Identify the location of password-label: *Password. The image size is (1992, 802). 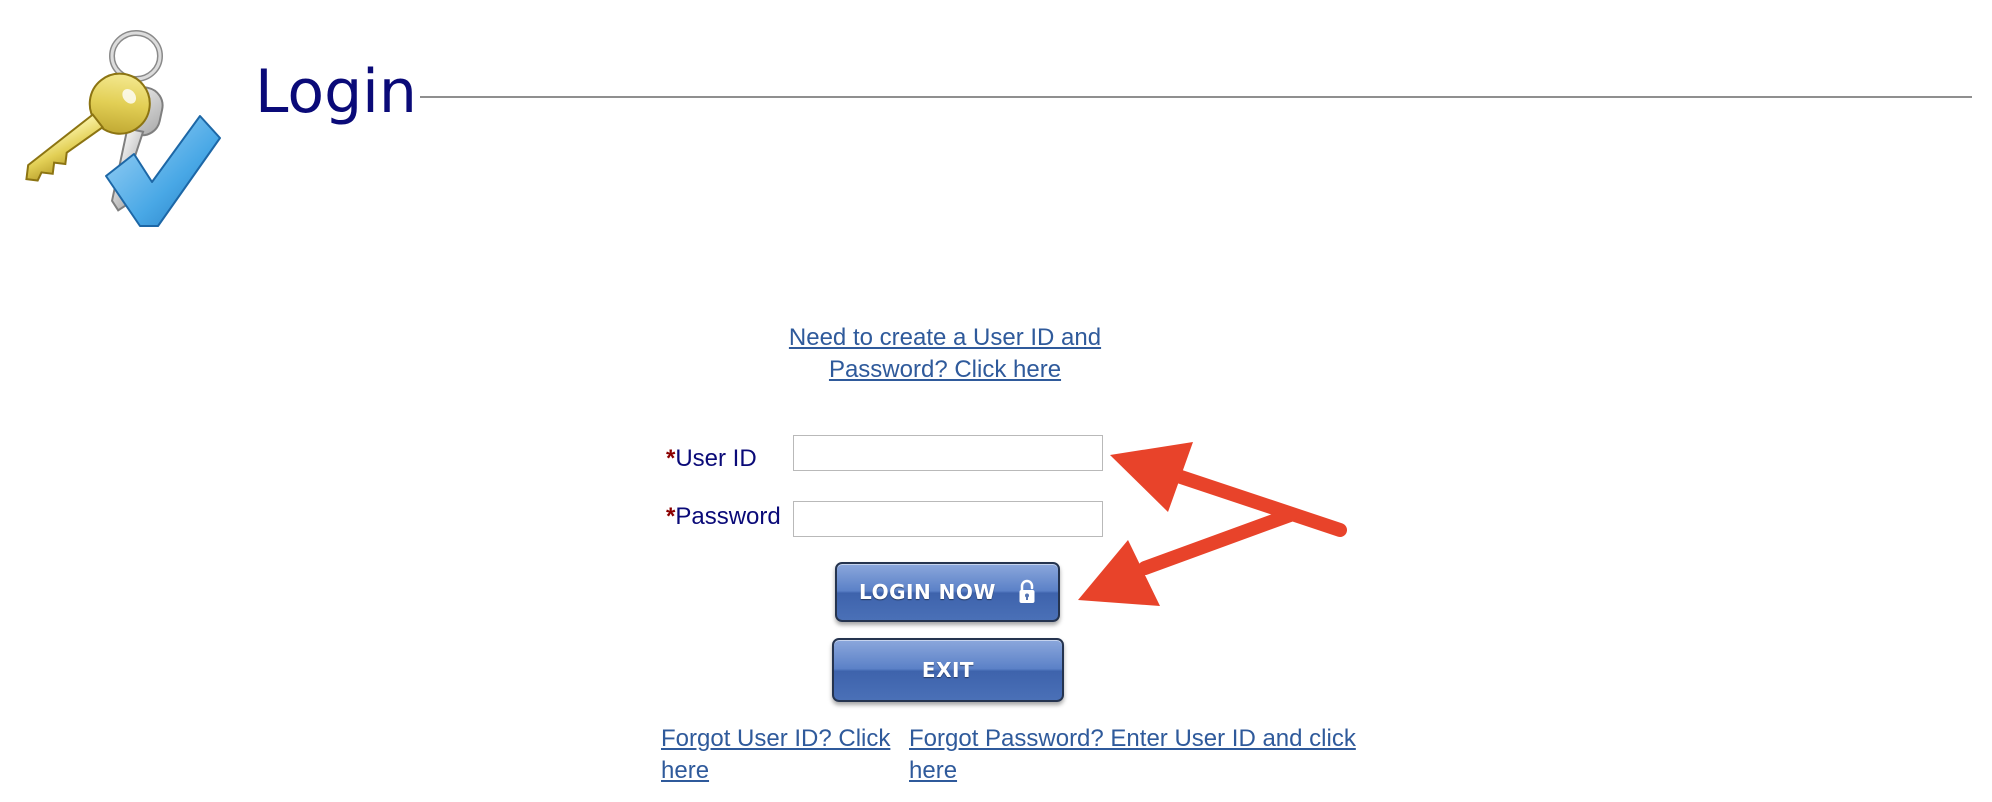
(723, 517).